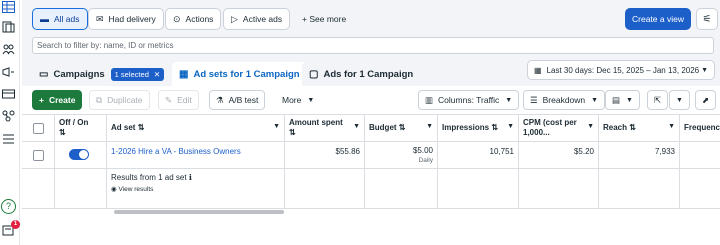 The width and height of the screenshot is (720, 245). Describe the element at coordinates (149, 177) in the screenshot. I see `summary-label: Results from 1 ad set` at that location.